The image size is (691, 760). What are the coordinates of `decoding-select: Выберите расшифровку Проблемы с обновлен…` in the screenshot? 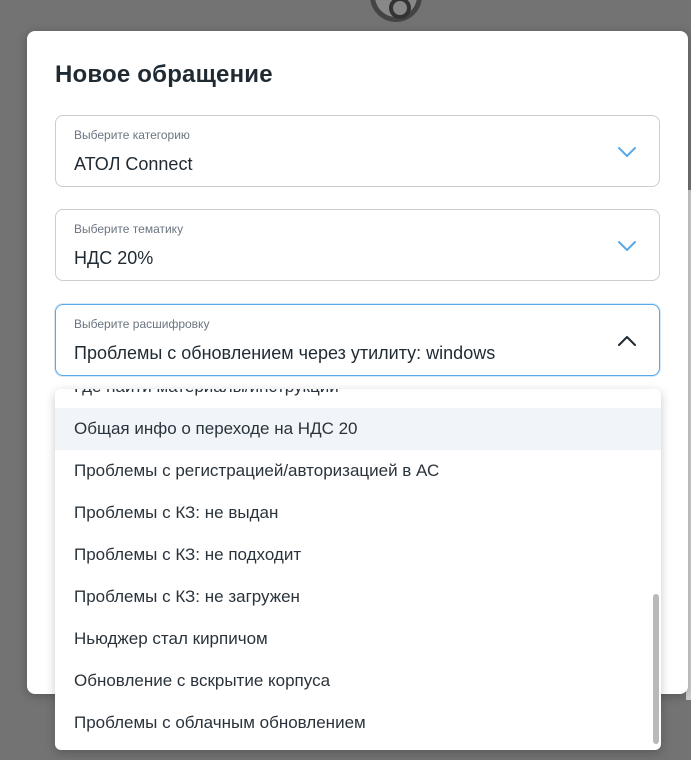 It's located at (357, 340).